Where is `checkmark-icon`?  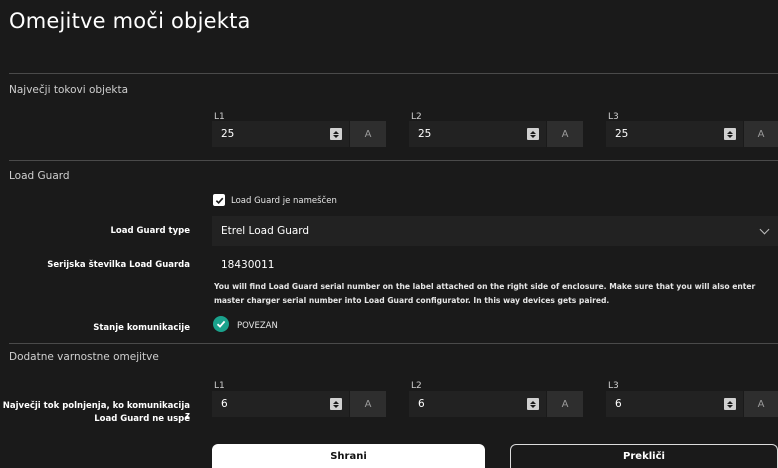 checkmark-icon is located at coordinates (219, 200).